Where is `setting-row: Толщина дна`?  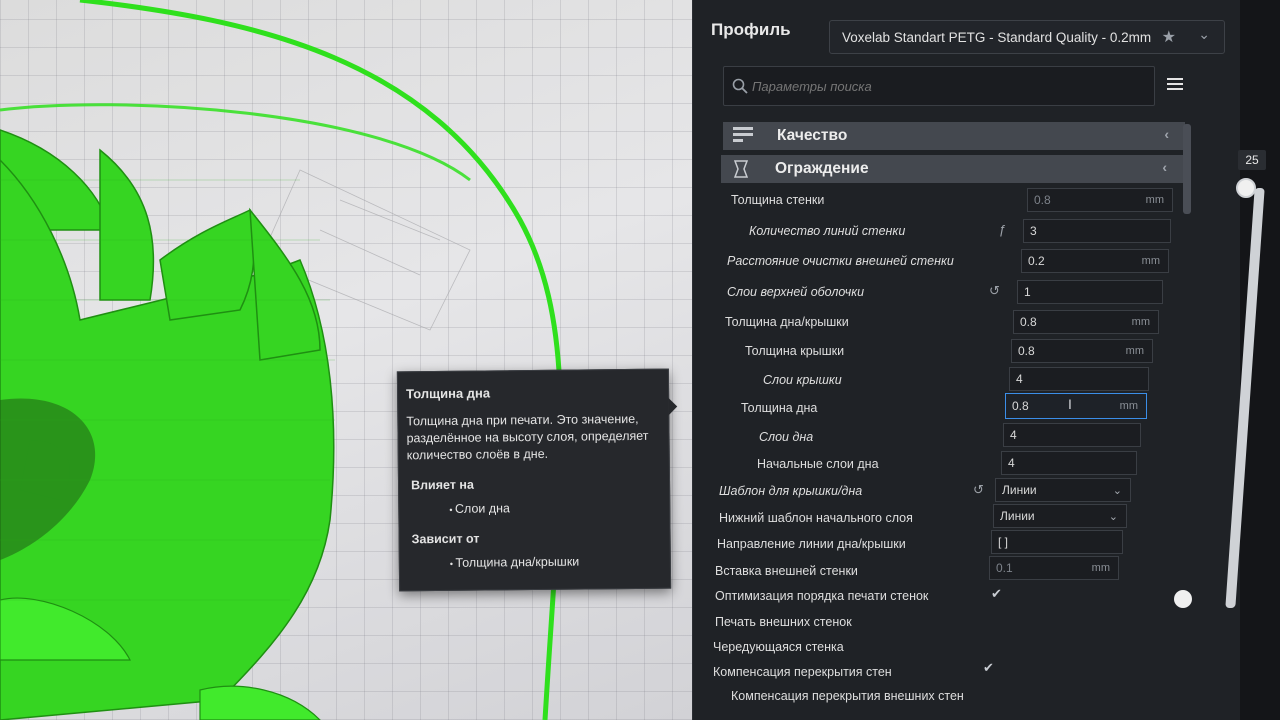
setting-row: Толщина дна is located at coordinates (779, 408).